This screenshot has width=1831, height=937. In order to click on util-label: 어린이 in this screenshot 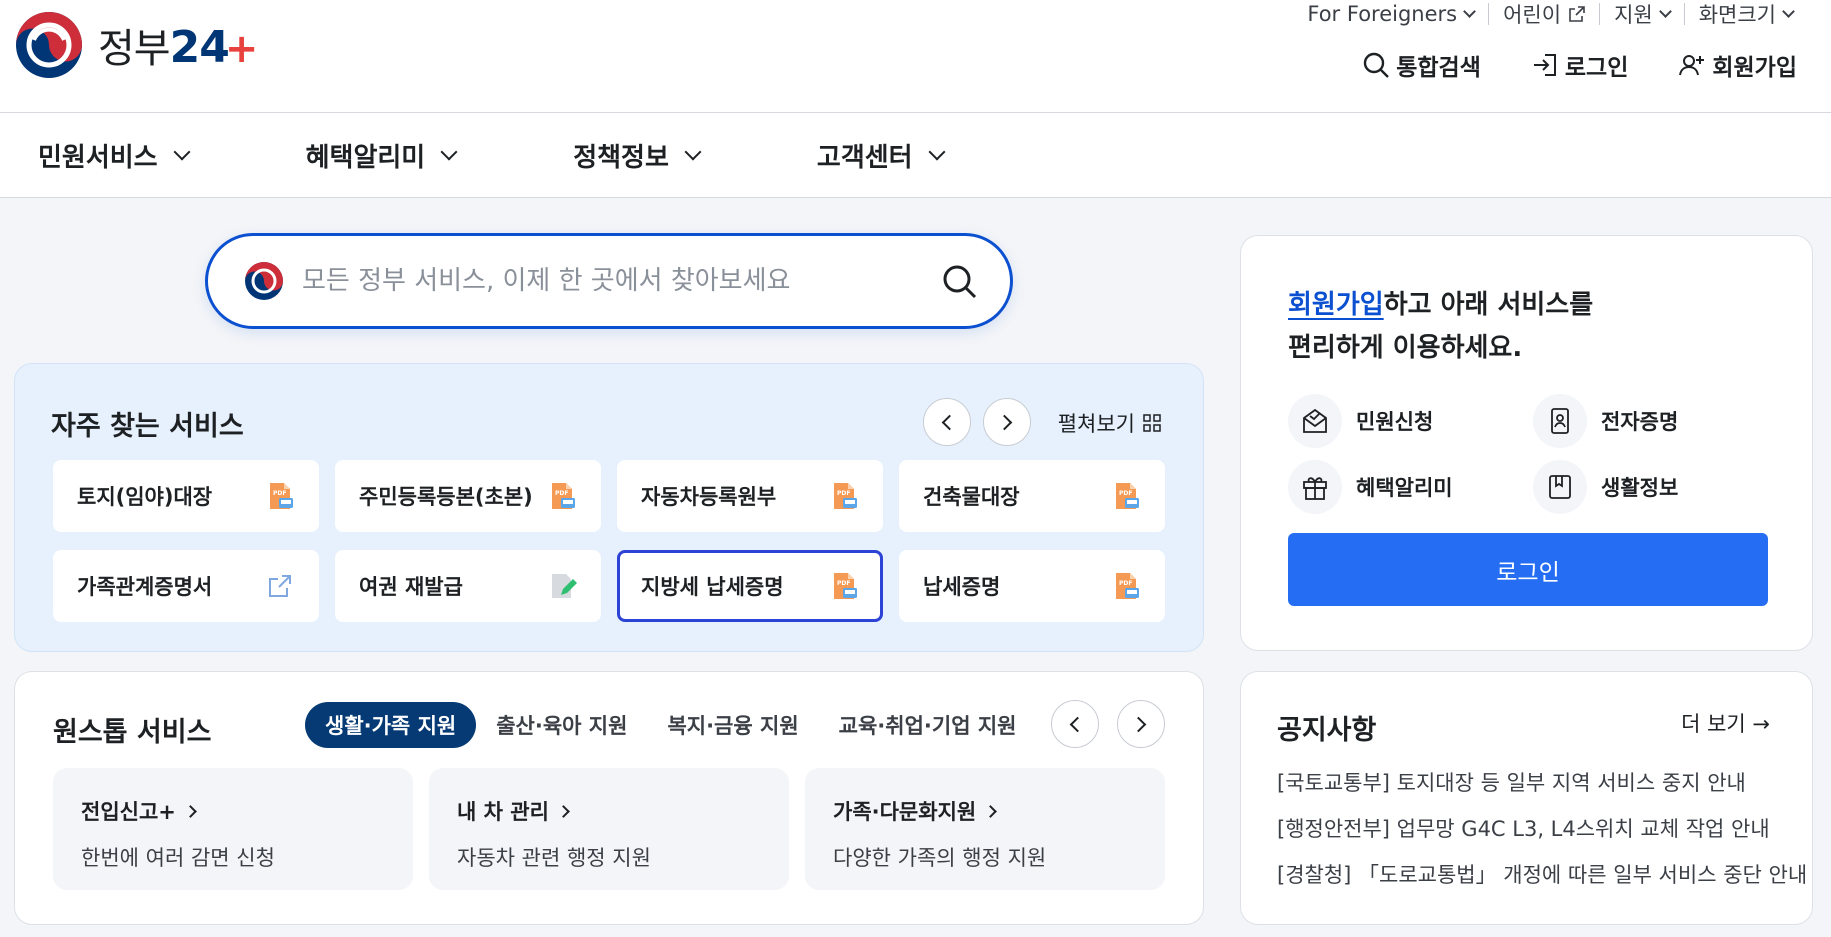, I will do `click(1532, 15)`.